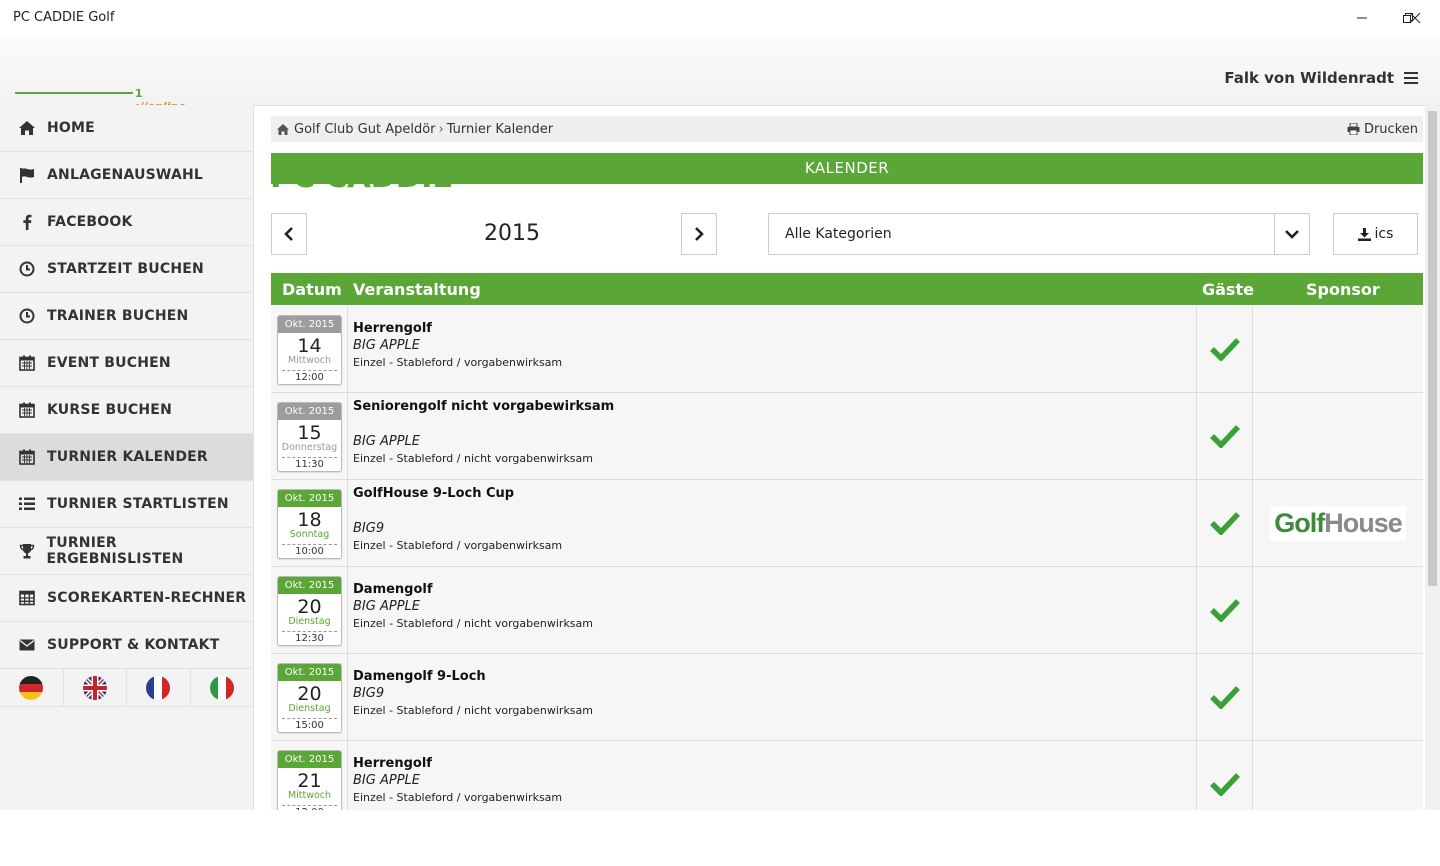 Image resolution: width=1440 pixels, height=866 pixels. I want to click on column-header-sponsor: Sponsor, so click(1343, 289).